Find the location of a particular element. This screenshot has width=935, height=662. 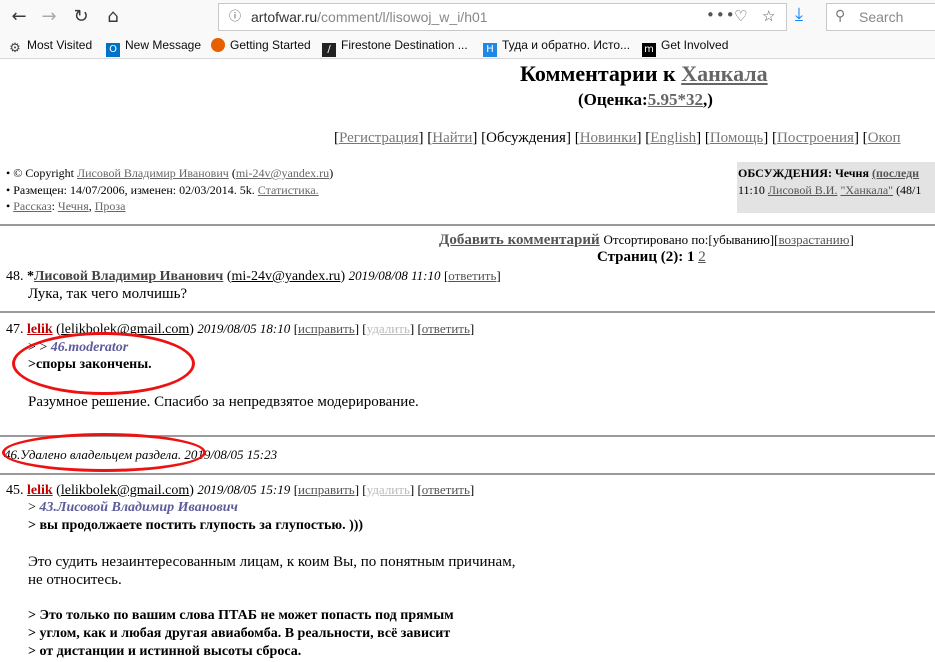

pagination: Страниц (2): 1 2 is located at coordinates (651, 257).